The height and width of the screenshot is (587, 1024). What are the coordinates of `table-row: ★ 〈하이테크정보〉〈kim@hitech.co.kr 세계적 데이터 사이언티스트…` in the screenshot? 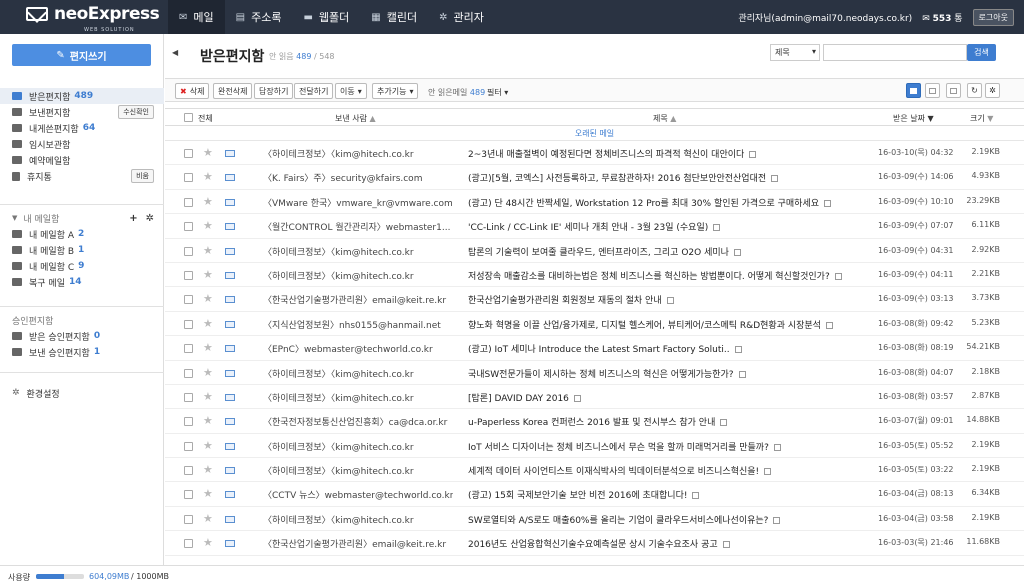 It's located at (594, 470).